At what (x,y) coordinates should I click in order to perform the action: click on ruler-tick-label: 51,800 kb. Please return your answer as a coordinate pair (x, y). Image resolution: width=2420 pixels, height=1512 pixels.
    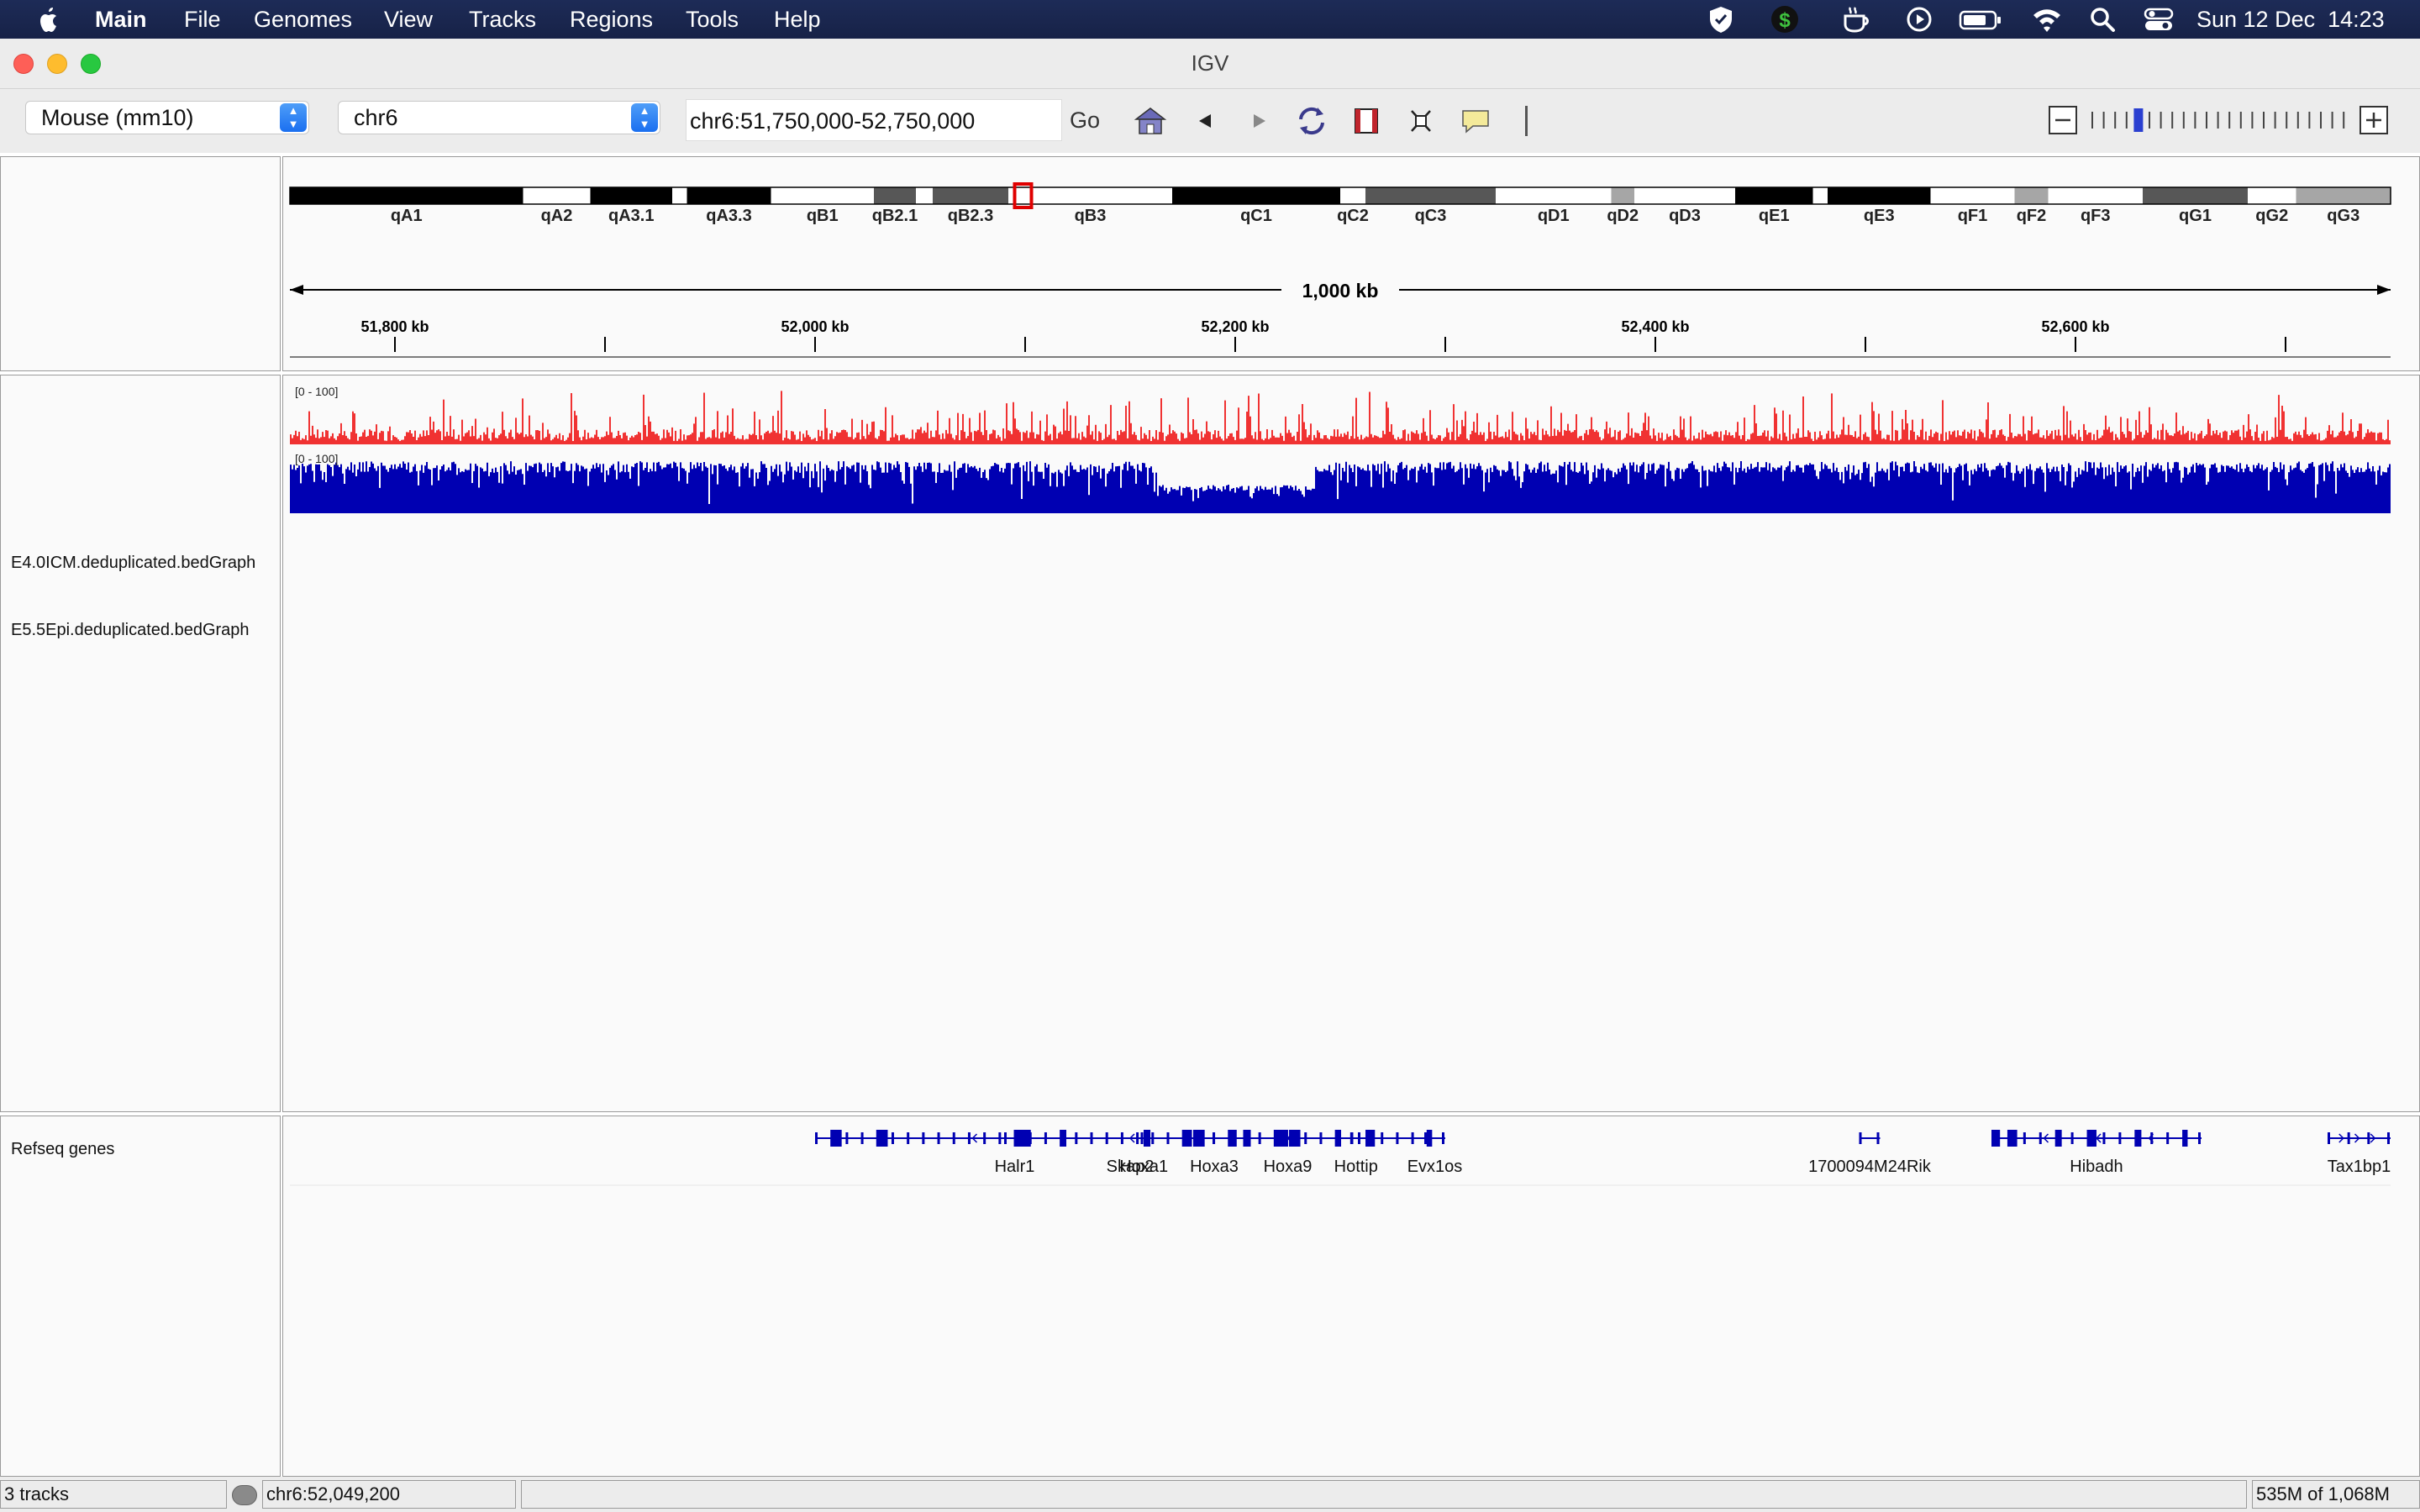
    Looking at the image, I should click on (394, 326).